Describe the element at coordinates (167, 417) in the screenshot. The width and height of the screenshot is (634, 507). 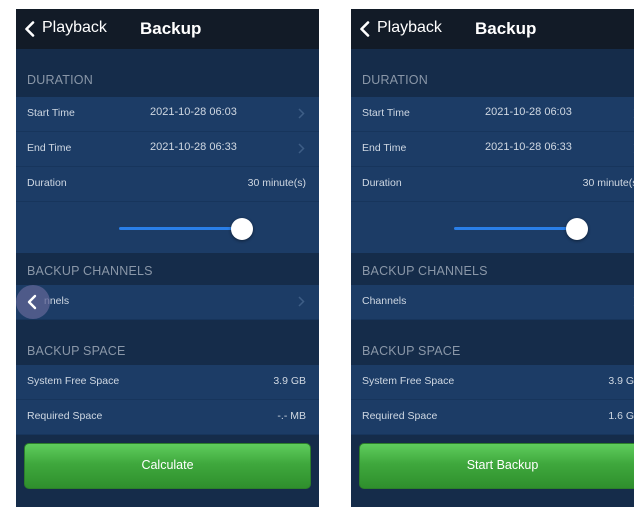
I see `required-space-row: Required Space -.- MB` at that location.